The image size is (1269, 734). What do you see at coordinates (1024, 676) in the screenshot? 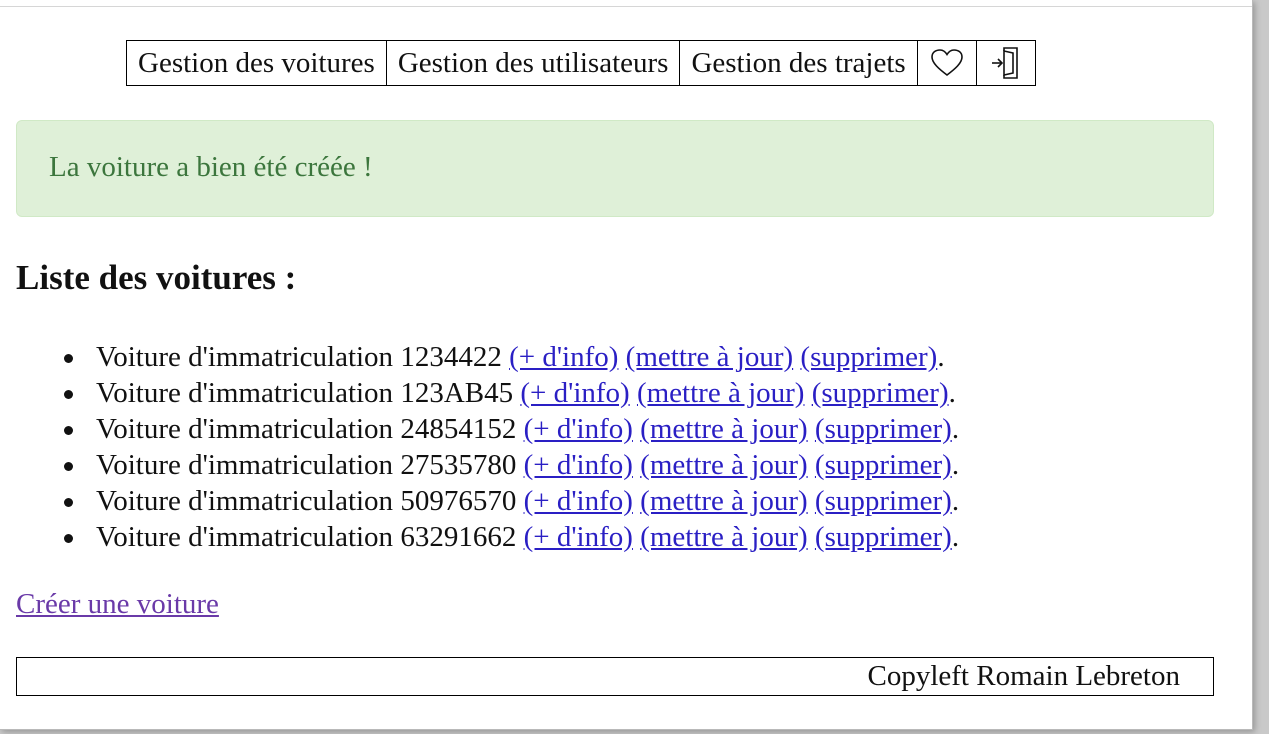
I see `footer-copyleft: Copyleft Romain Lebreton` at bounding box center [1024, 676].